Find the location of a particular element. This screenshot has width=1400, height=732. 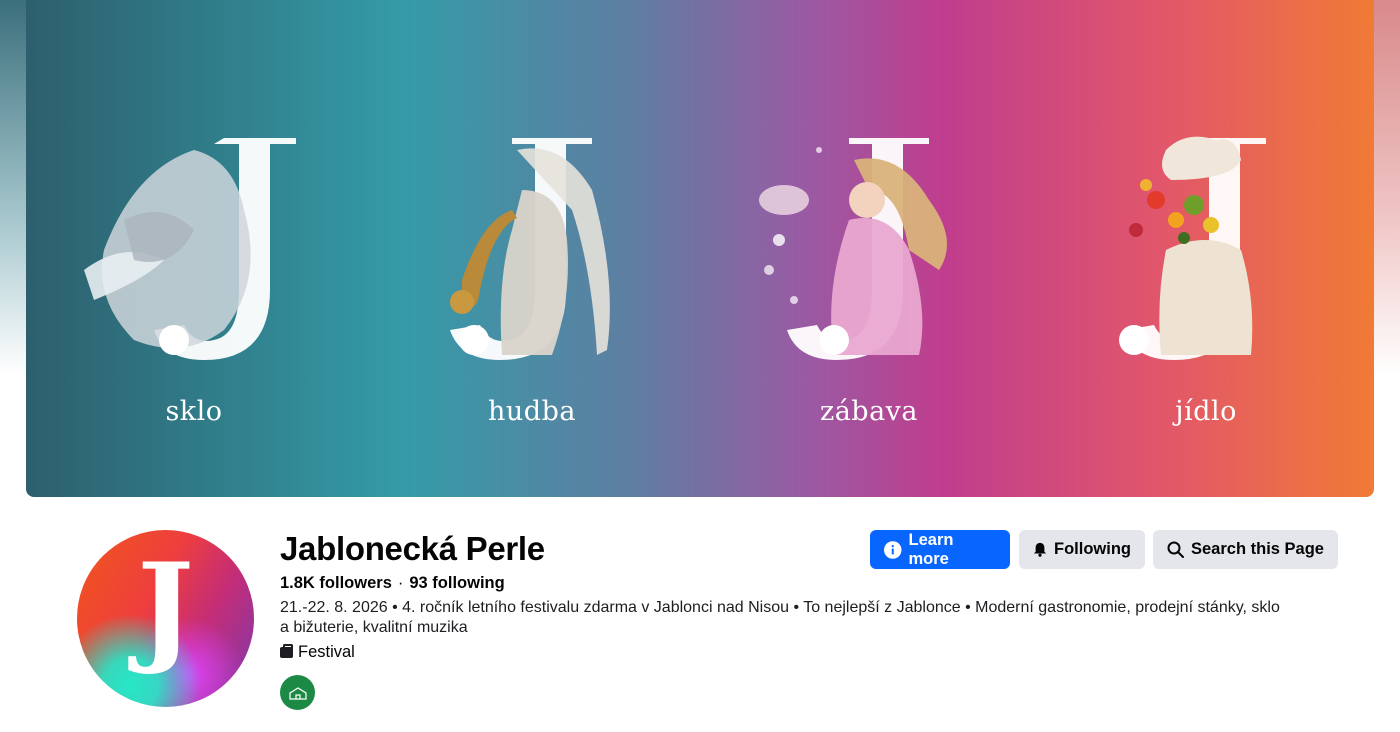

info-icon is located at coordinates (893, 549).